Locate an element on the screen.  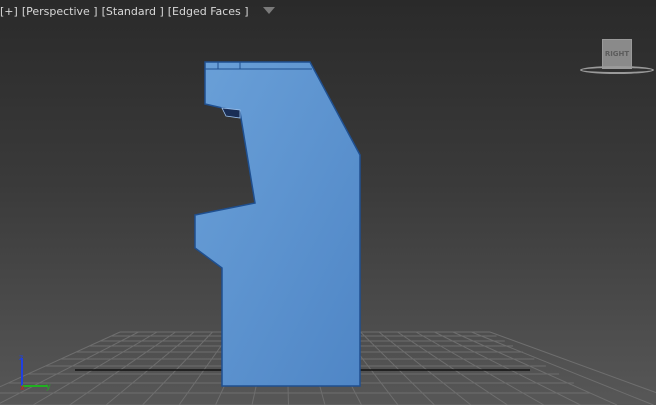
svg-text: x is located at coordinates (22, 387).